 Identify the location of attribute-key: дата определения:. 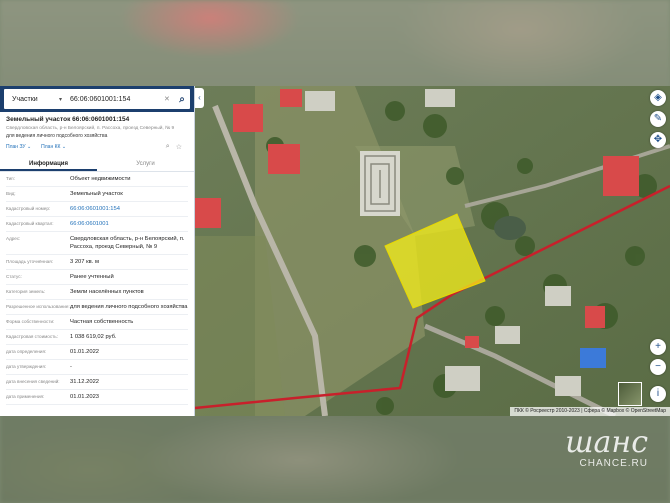
(26, 351).